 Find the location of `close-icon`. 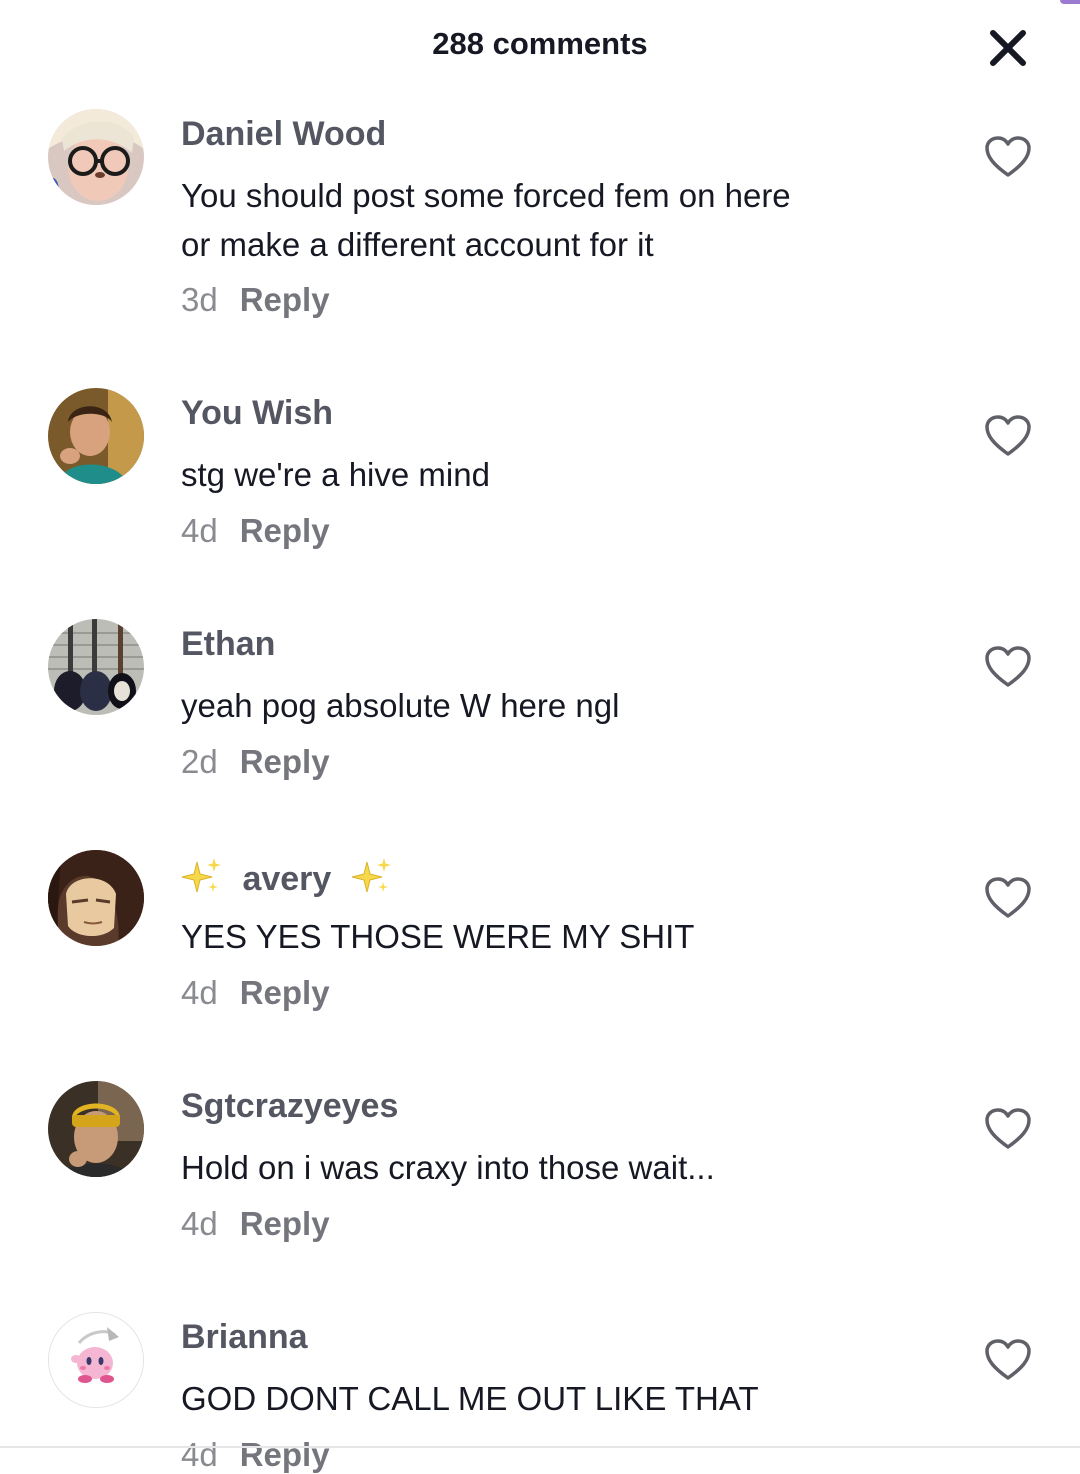

close-icon is located at coordinates (1008, 48).